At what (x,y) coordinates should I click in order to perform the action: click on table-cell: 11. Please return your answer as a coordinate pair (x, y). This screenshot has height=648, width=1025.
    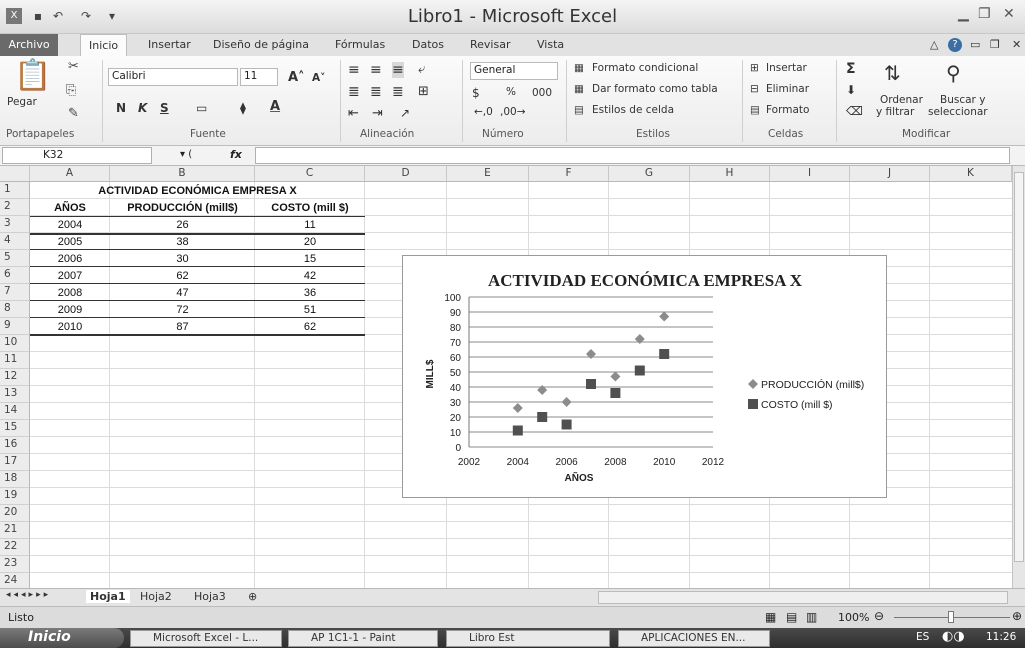
    Looking at the image, I should click on (310, 225).